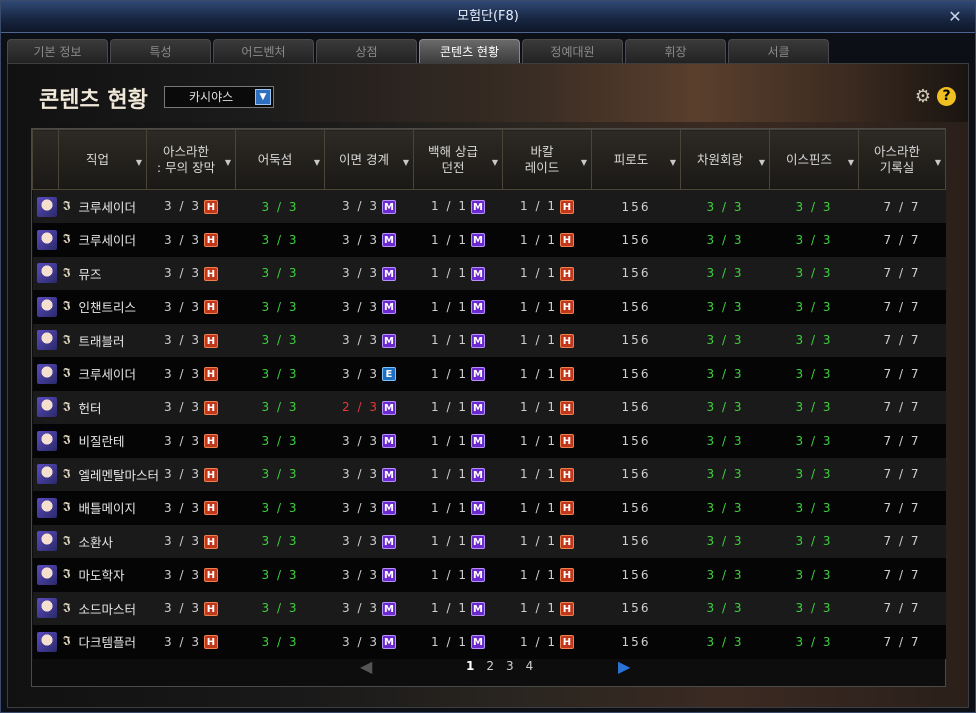  Describe the element at coordinates (725, 206) in the screenshot. I see `dimension-cell: 3 / 3` at that location.